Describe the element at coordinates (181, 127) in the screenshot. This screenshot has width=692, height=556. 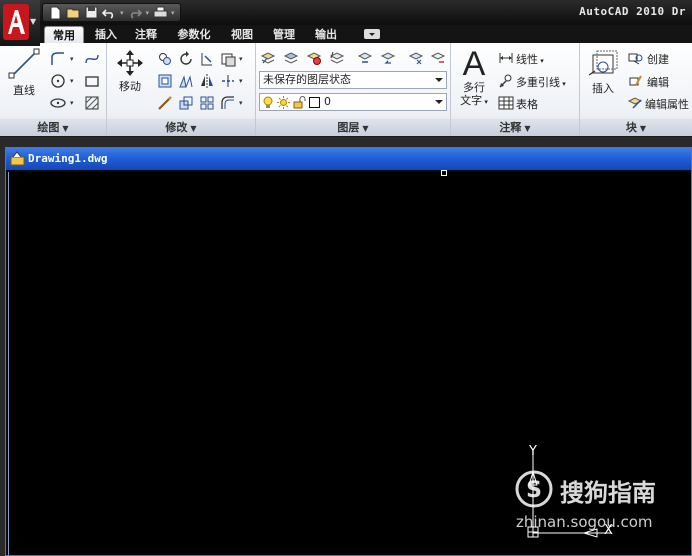
I see `modify-panel-title: 修改 ▼` at that location.